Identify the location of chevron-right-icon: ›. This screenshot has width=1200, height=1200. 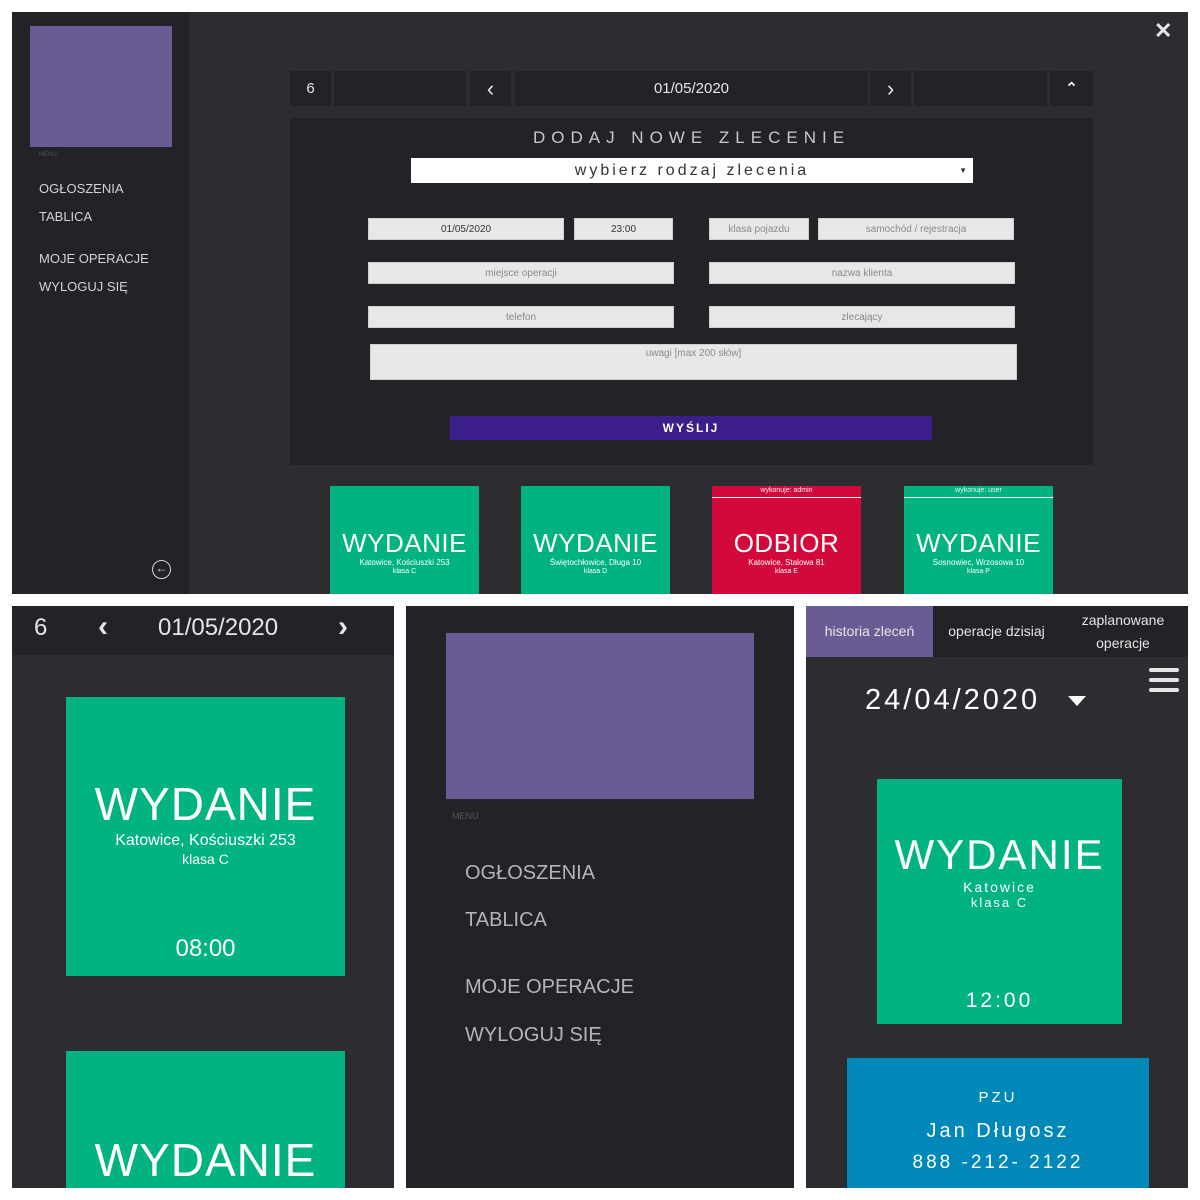
(343, 627).